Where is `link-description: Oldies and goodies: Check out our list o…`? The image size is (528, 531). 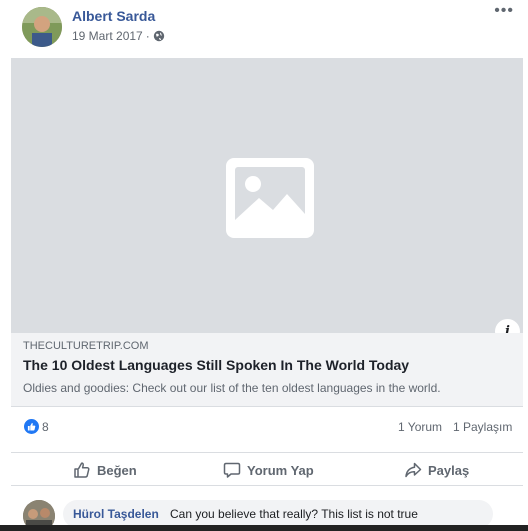 link-description: Oldies and goodies: Check out our list o… is located at coordinates (232, 388).